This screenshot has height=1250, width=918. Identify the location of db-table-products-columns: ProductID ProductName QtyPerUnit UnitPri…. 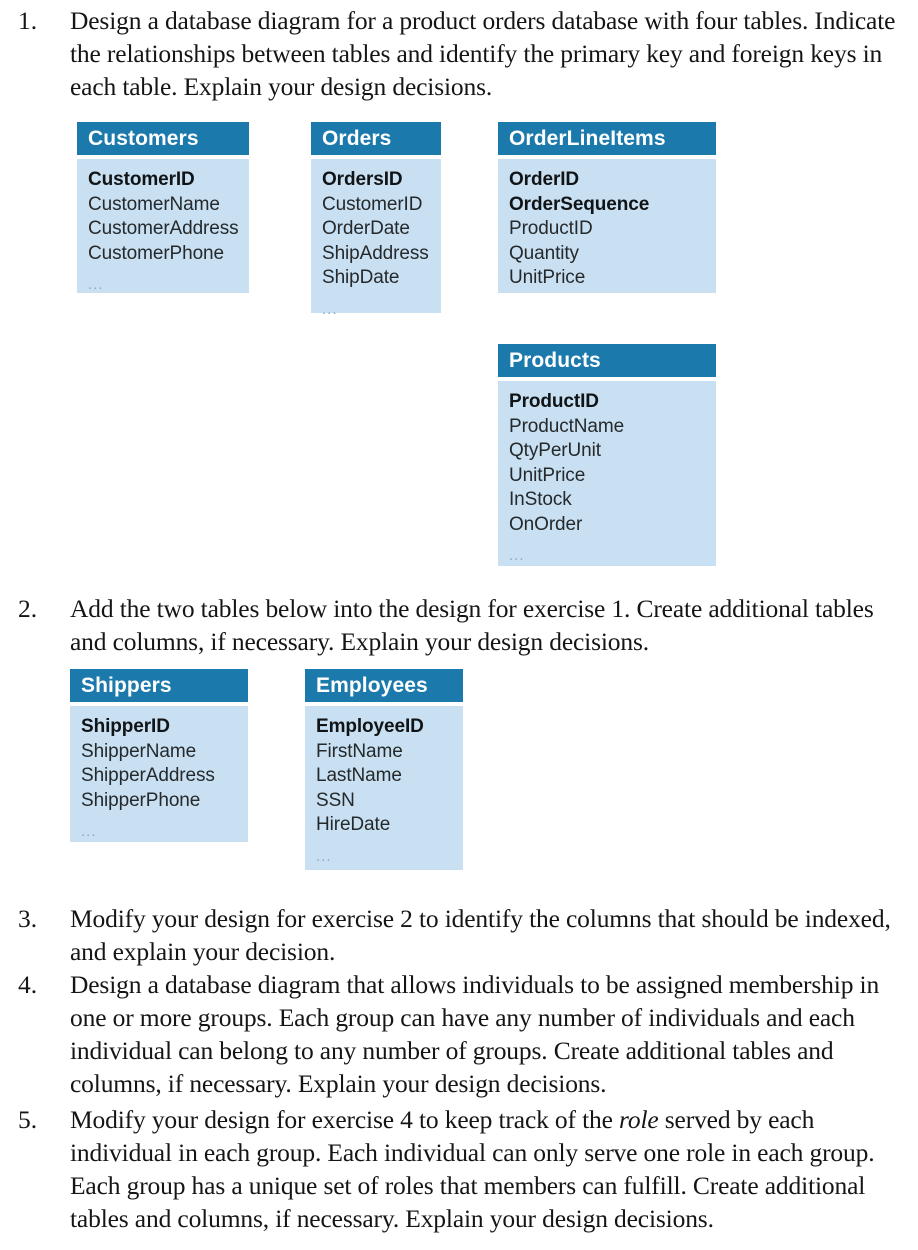
(607, 459).